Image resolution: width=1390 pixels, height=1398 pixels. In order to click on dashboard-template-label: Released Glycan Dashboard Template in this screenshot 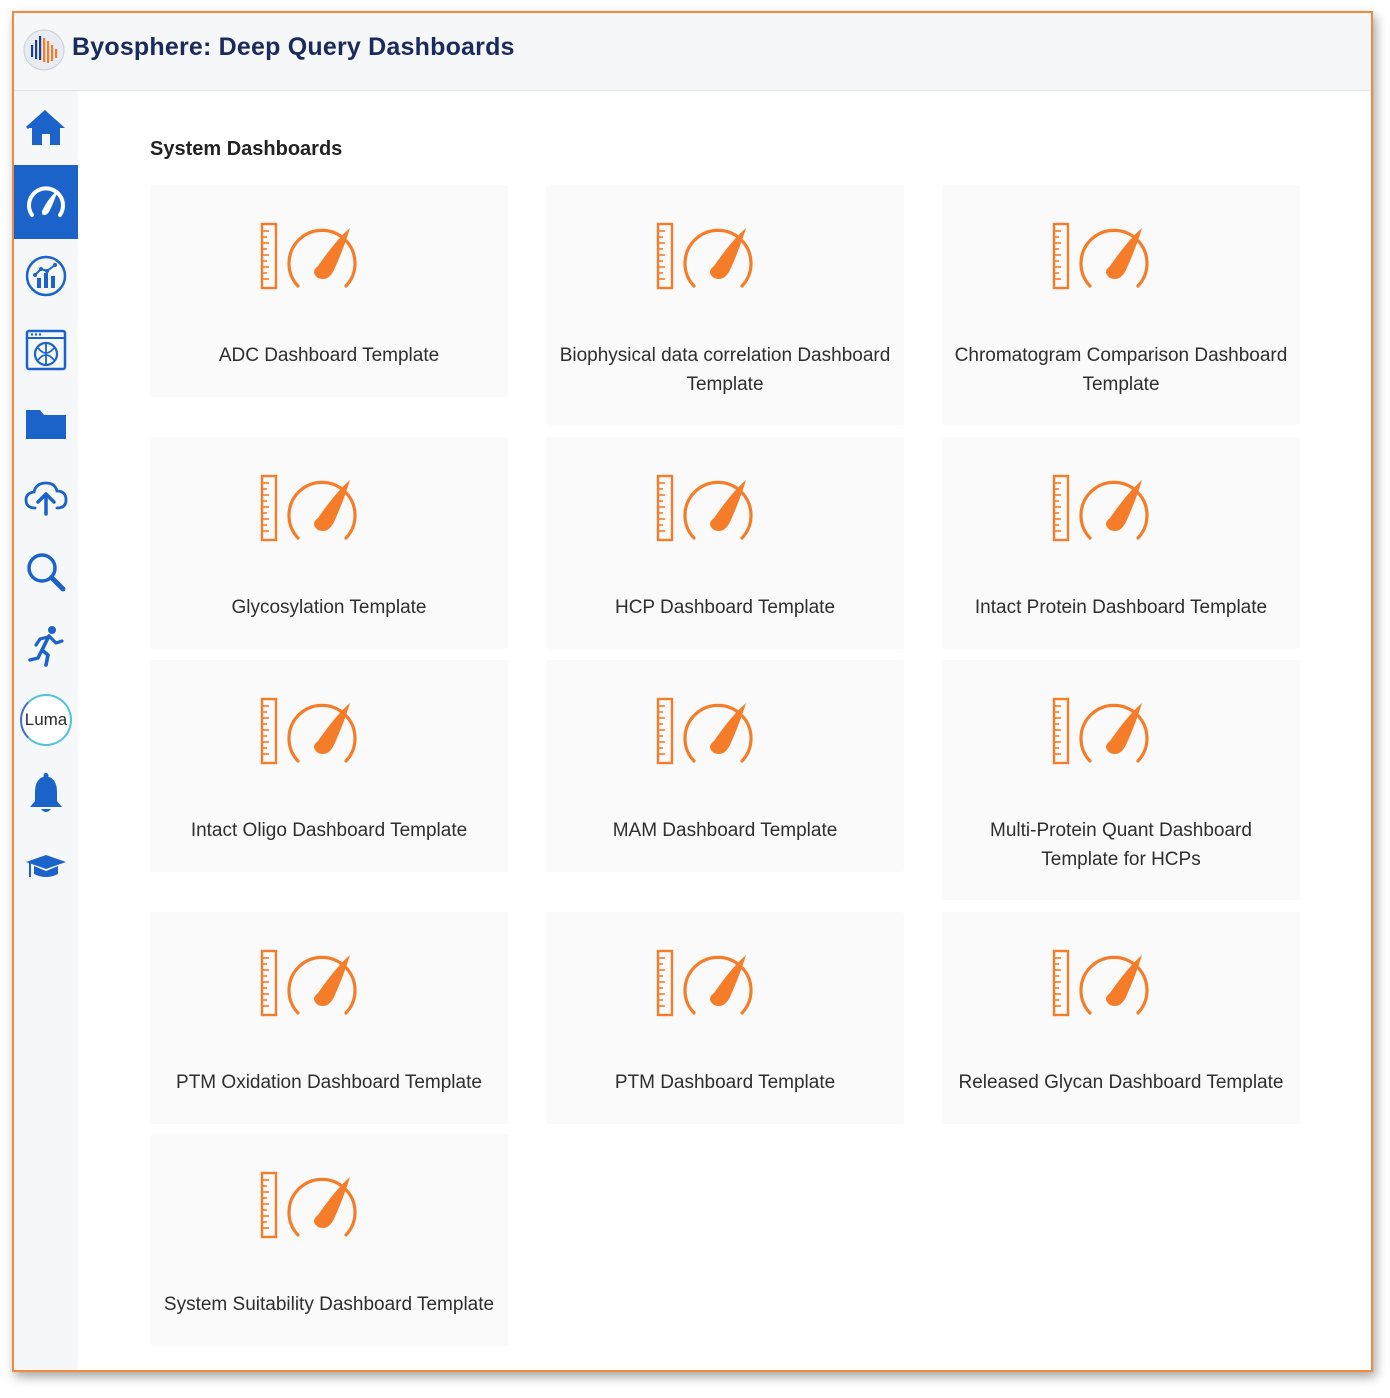, I will do `click(1121, 1082)`.